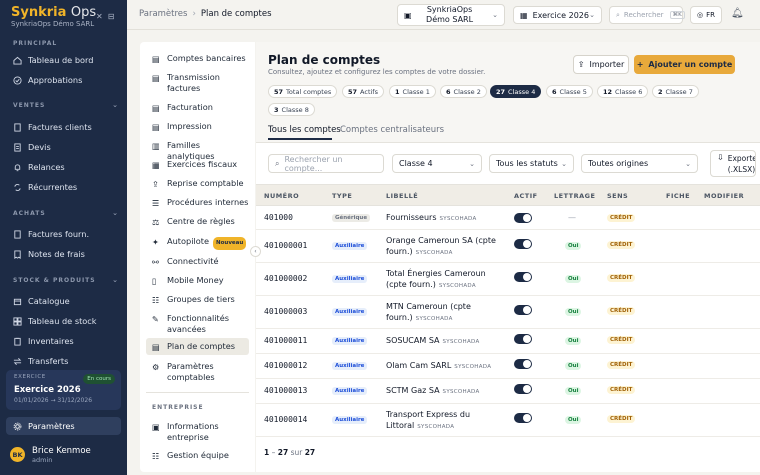 The image size is (760, 475). I want to click on chart-icon: ▥, so click(156, 146).